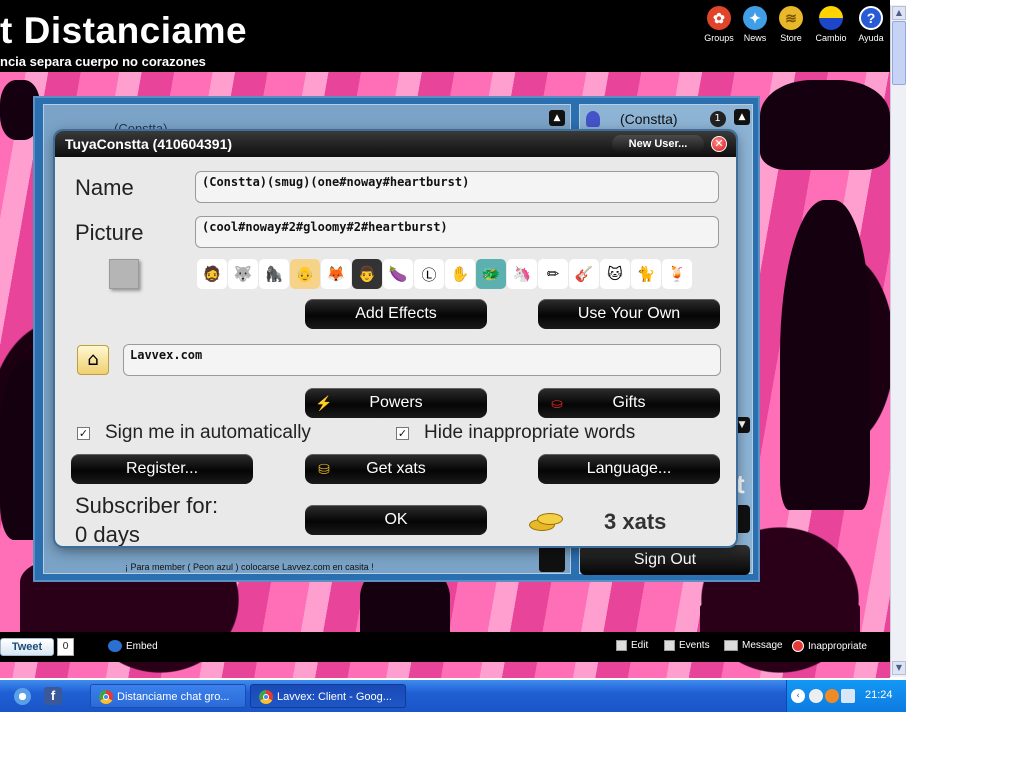  What do you see at coordinates (396, 403) in the screenshot?
I see `powers-button: ⚡ Powers` at bounding box center [396, 403].